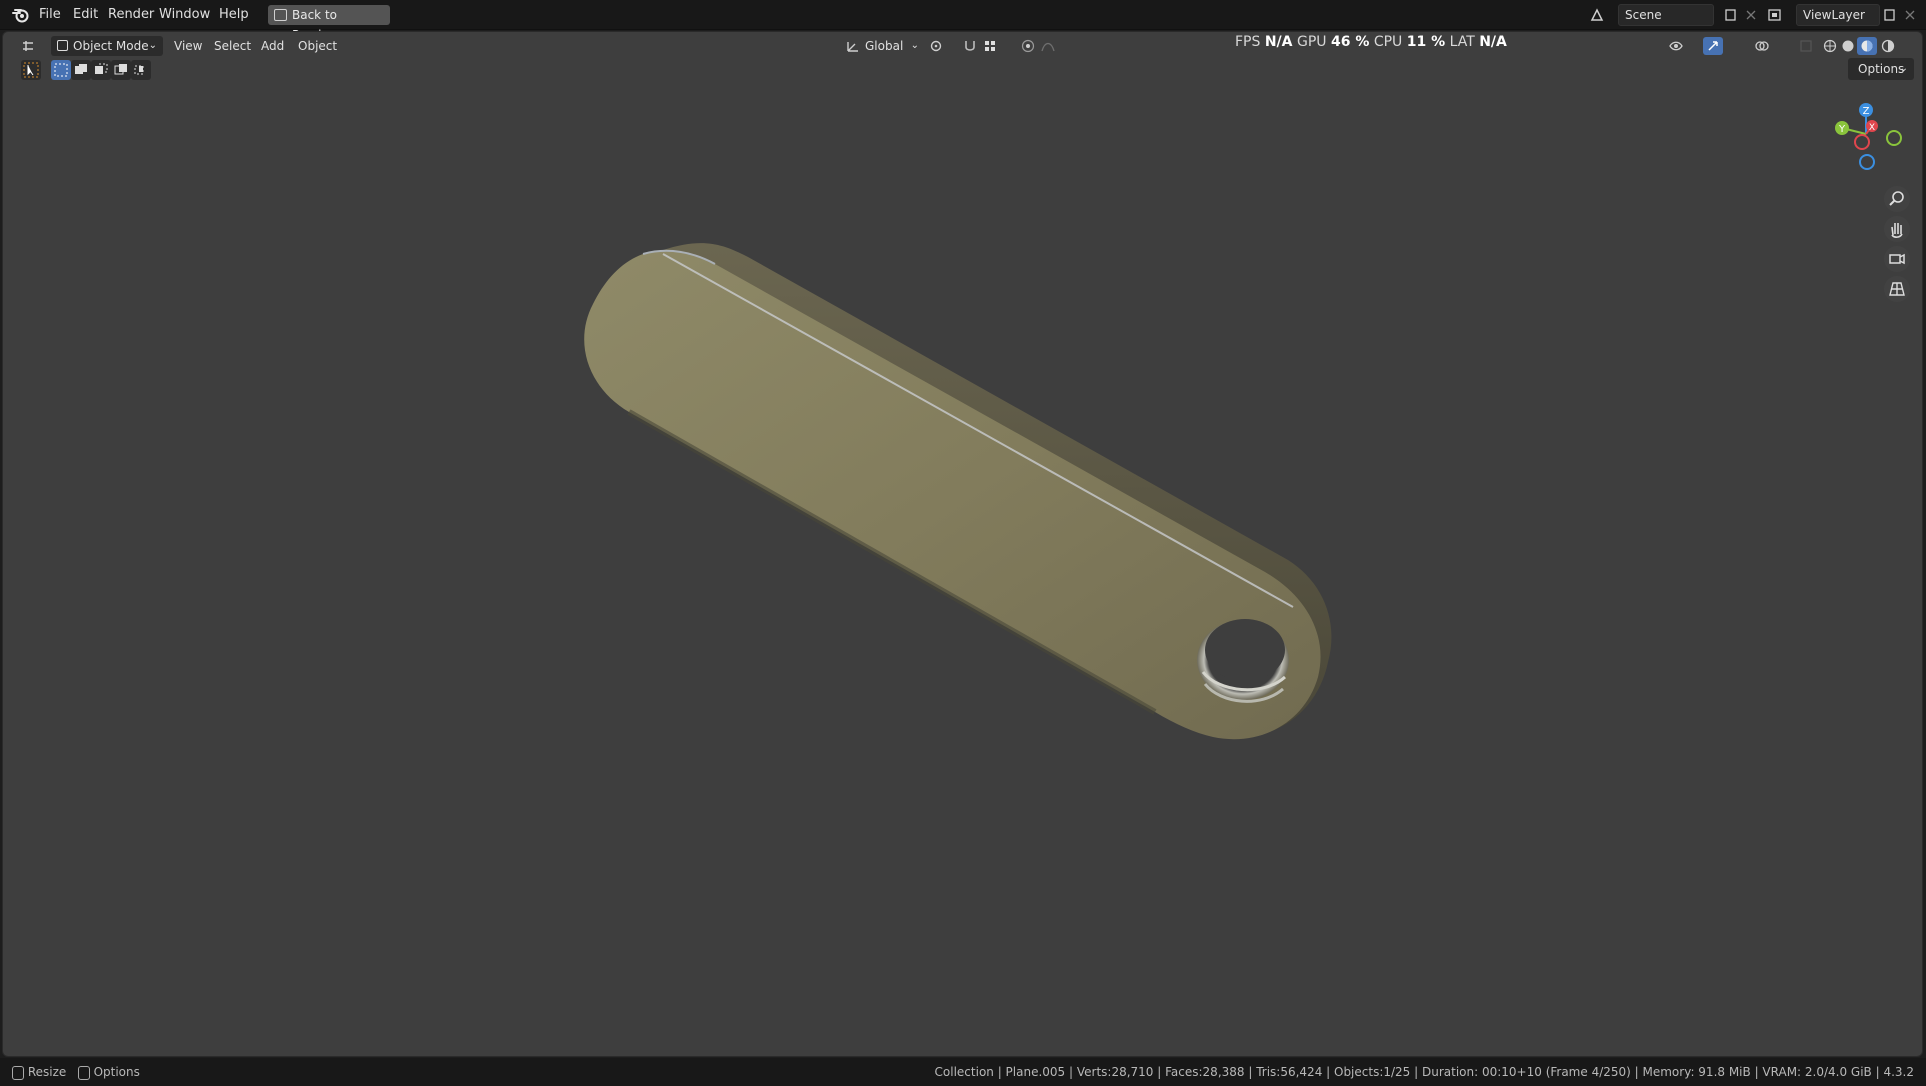 This screenshot has width=1926, height=1086. I want to click on pivot-point-icon, so click(936, 46).